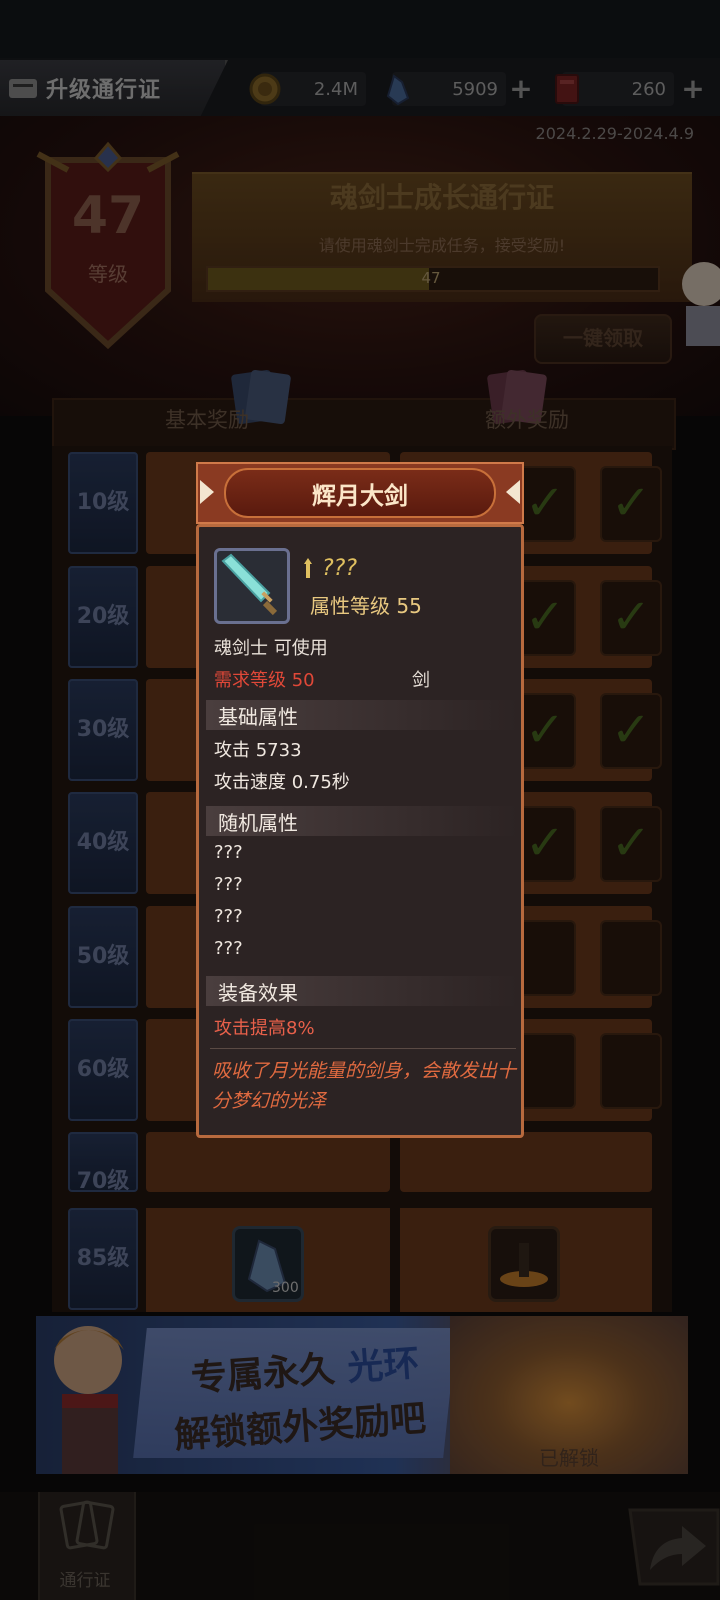 Image resolution: width=720 pixels, height=1600 pixels. I want to click on grade-icon, so click(308, 570).